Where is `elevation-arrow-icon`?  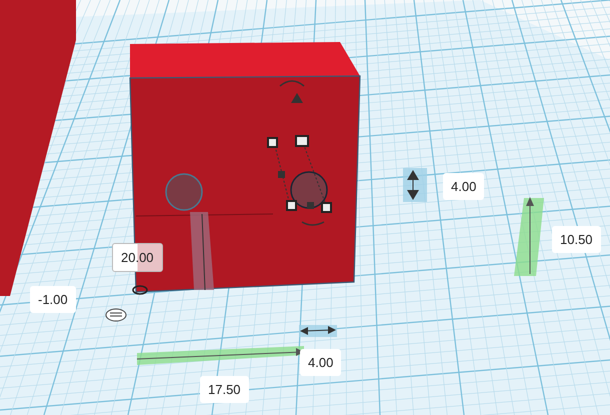 elevation-arrow-icon is located at coordinates (529, 236).